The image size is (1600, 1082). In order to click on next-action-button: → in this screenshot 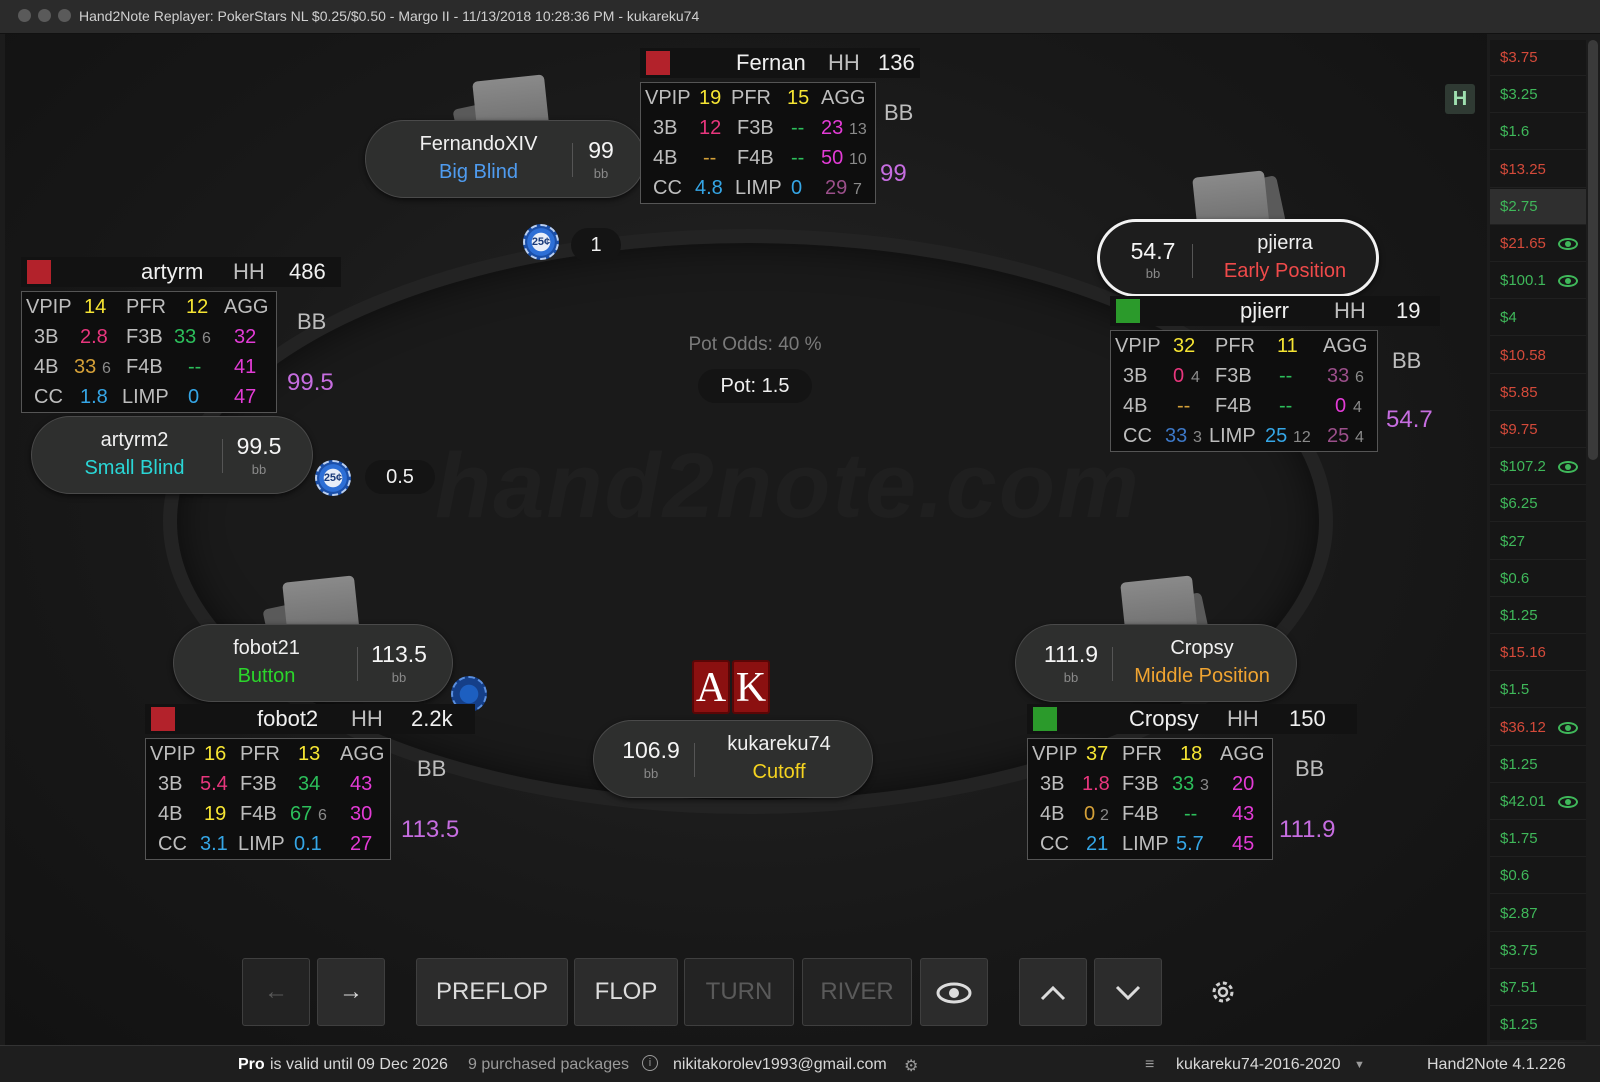, I will do `click(351, 992)`.